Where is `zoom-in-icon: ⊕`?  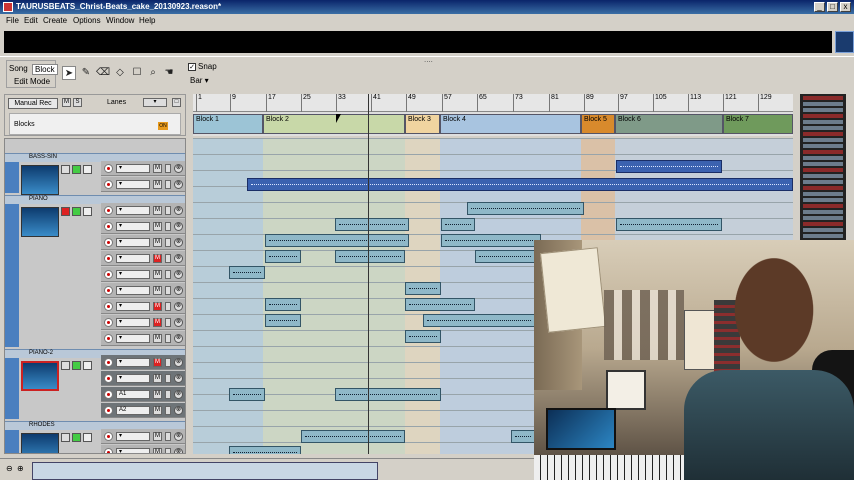
zoom-in-icon: ⊕ is located at coordinates (20, 468).